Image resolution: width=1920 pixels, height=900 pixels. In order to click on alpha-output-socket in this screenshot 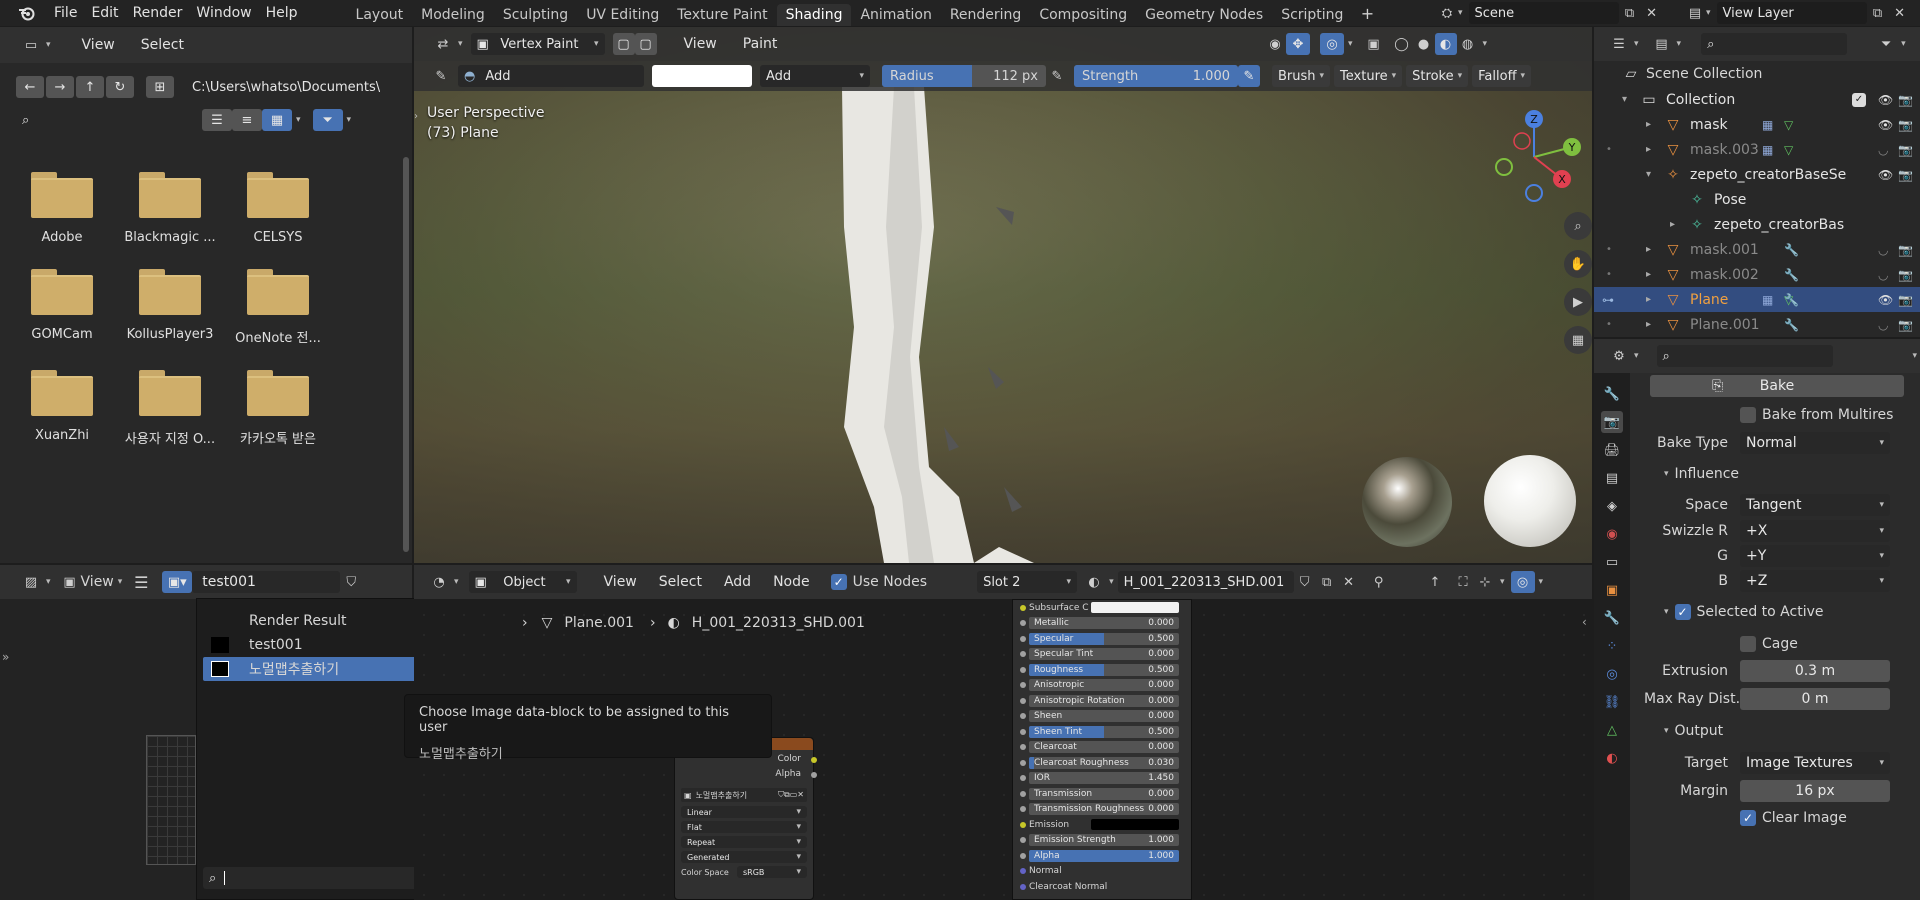, I will do `click(814, 775)`.